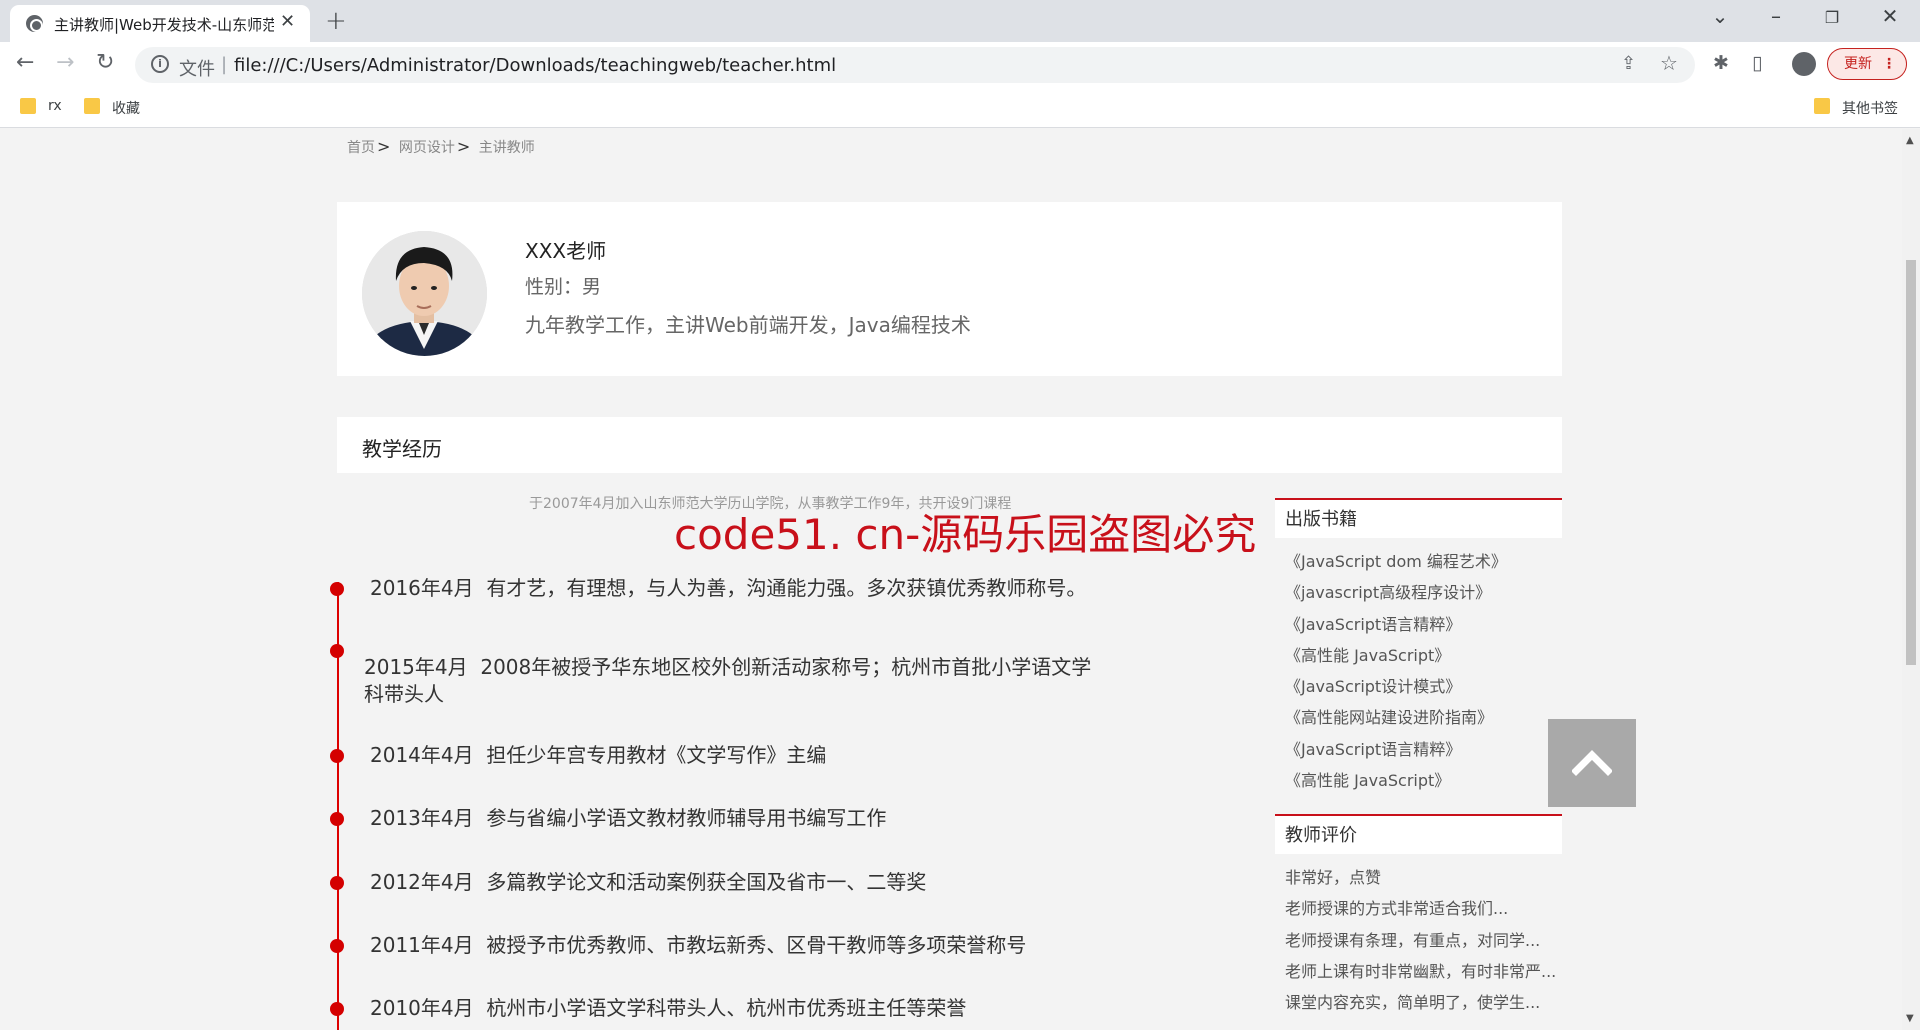  I want to click on teacher-photo, so click(424, 293).